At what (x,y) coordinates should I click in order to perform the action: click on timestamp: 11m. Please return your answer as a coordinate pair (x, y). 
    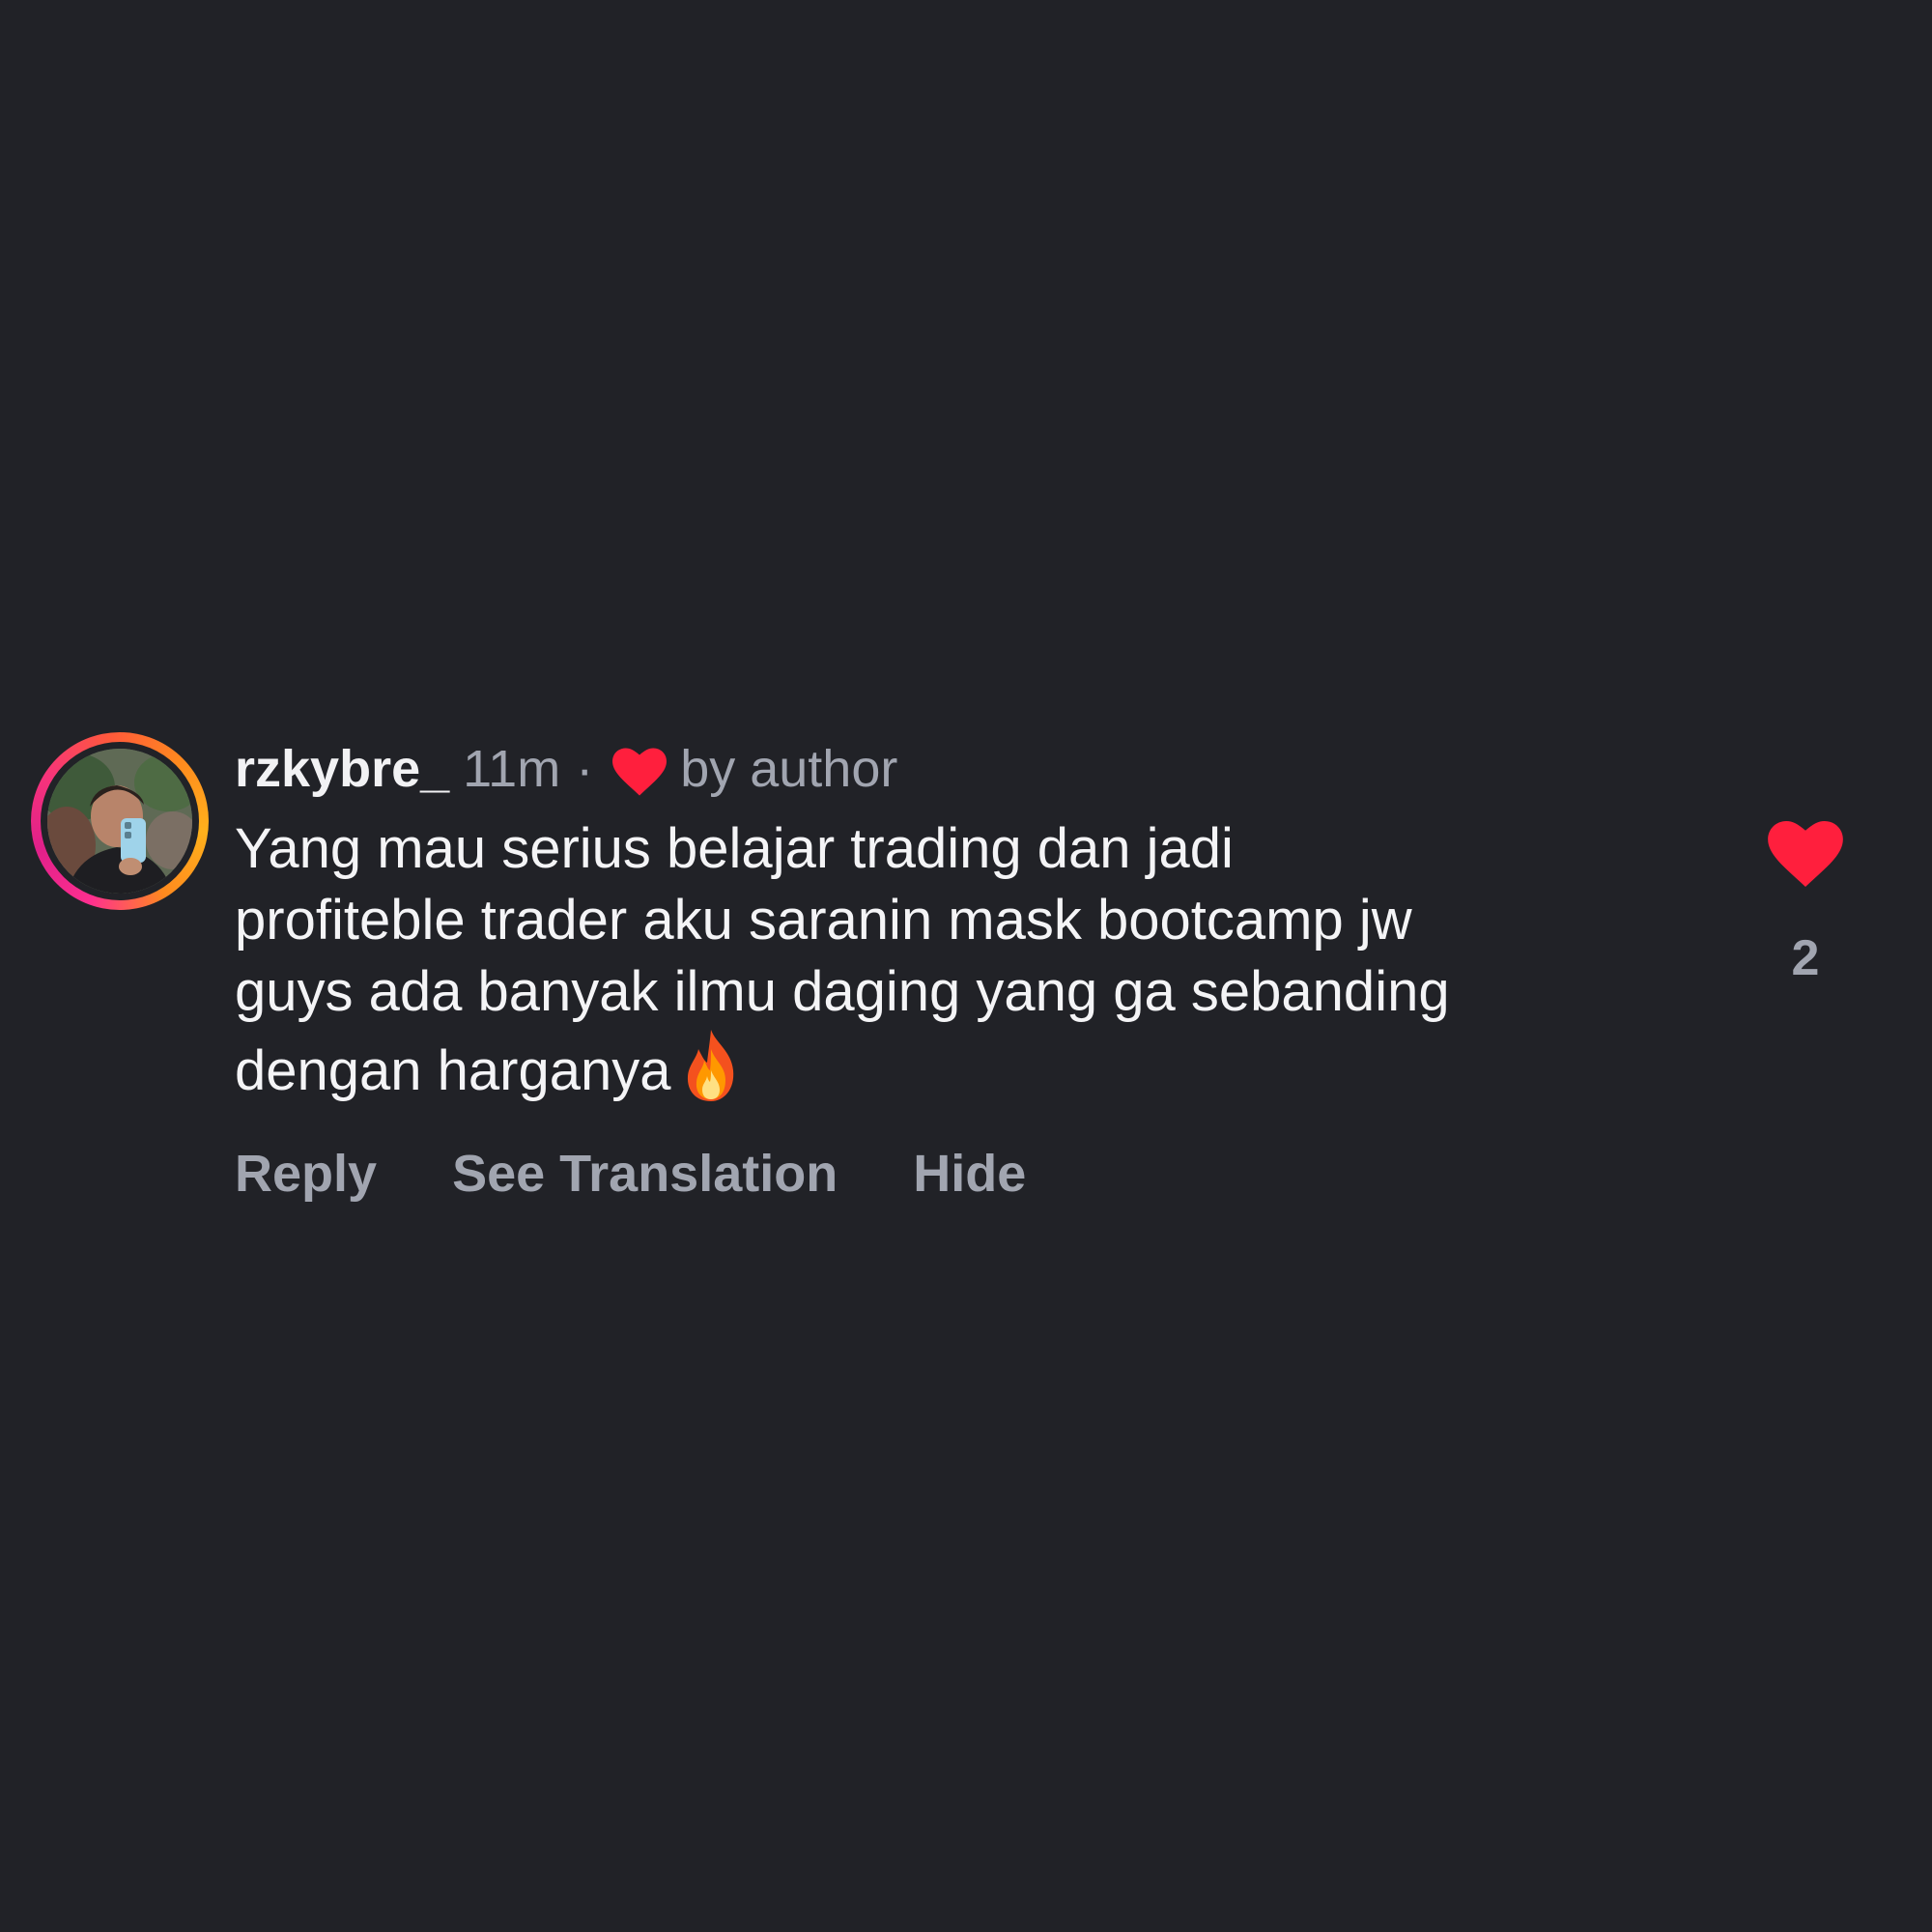
    Looking at the image, I should click on (512, 769).